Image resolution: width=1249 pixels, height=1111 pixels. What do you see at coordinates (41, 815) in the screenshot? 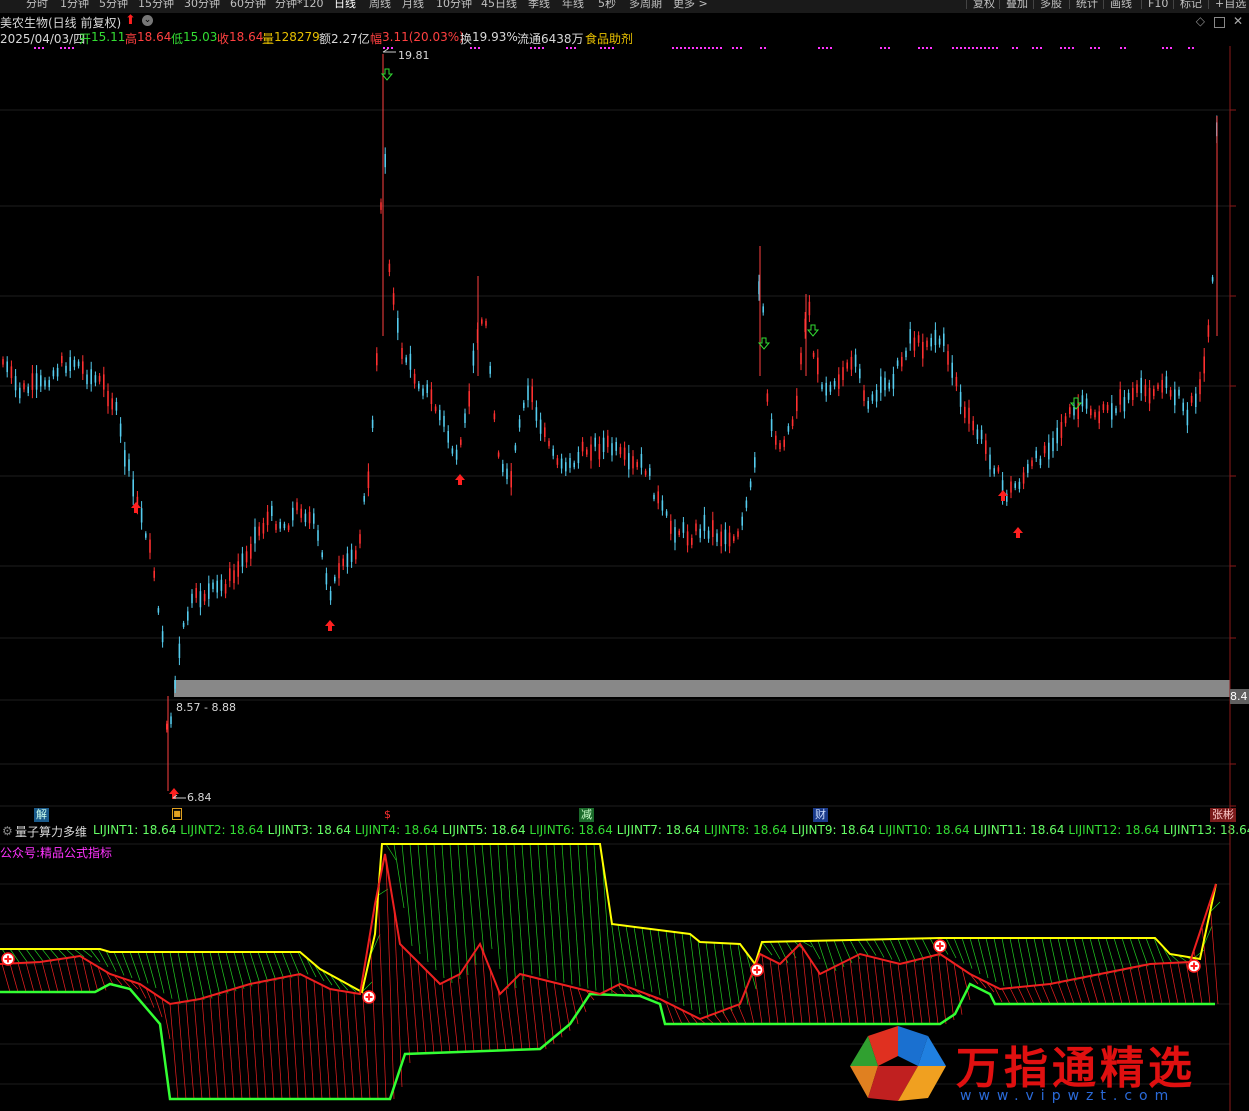
I see `event-unlock: 解` at bounding box center [41, 815].